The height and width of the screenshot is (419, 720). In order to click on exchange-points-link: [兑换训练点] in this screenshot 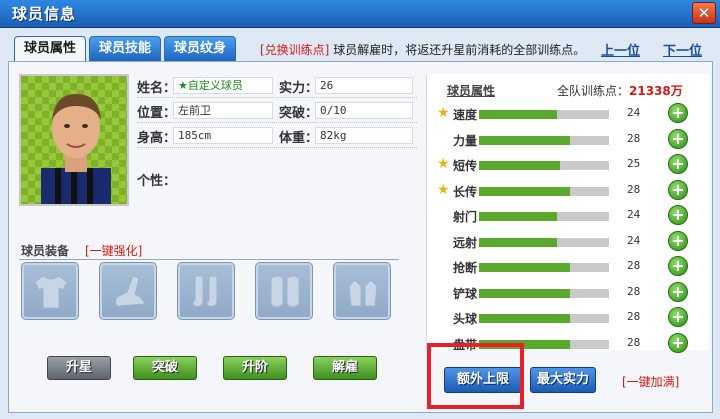, I will do `click(294, 50)`.